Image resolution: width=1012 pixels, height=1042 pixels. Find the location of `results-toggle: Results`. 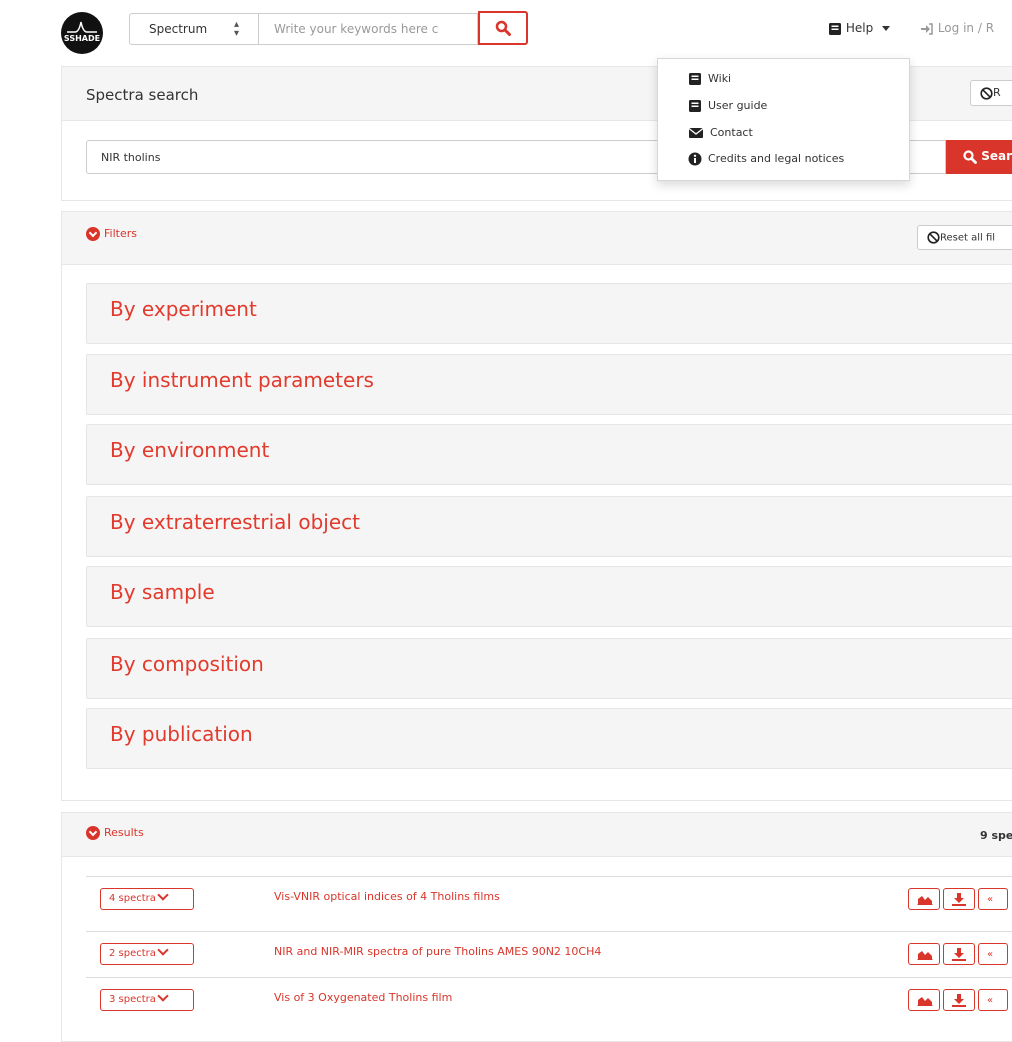

results-toggle: Results is located at coordinates (115, 833).